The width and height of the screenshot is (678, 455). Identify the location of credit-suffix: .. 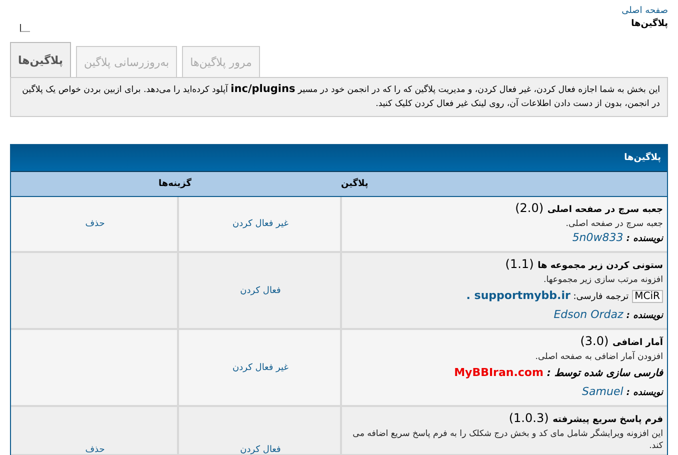
(469, 295).